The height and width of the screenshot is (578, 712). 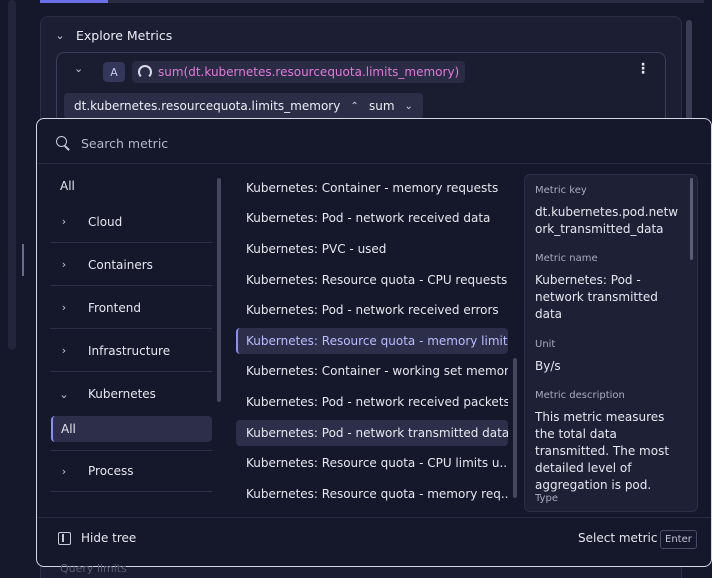 What do you see at coordinates (372, 188) in the screenshot?
I see `metric-list-item: Kubernetes: Container - memory requests` at bounding box center [372, 188].